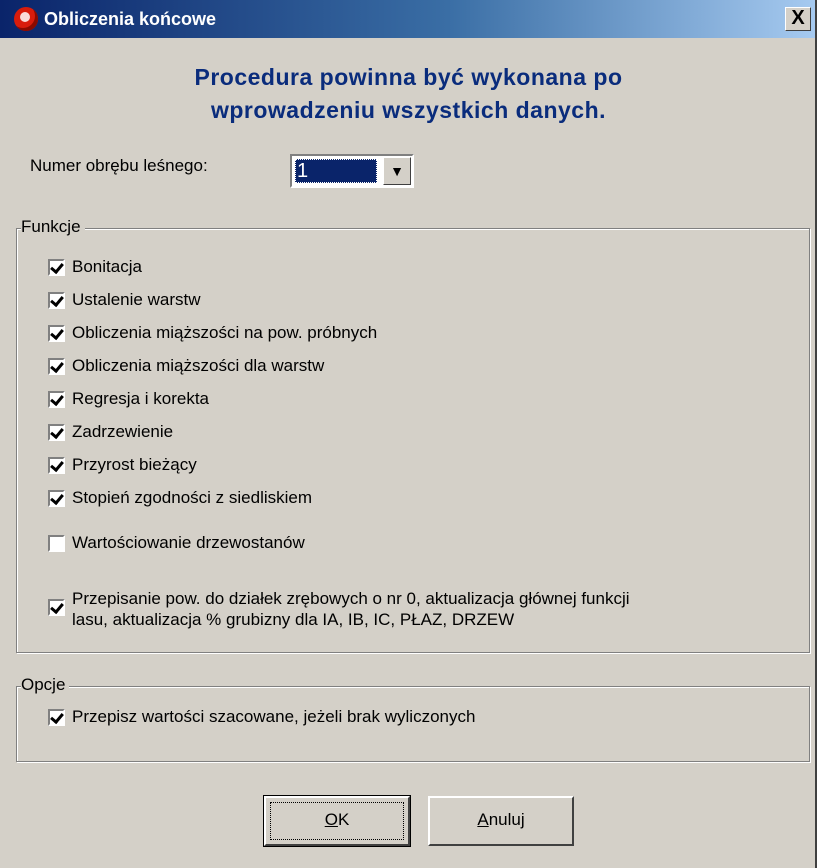 This screenshot has width=817, height=868. What do you see at coordinates (56, 543) in the screenshot?
I see `checkbox-wartosciowanie` at bounding box center [56, 543].